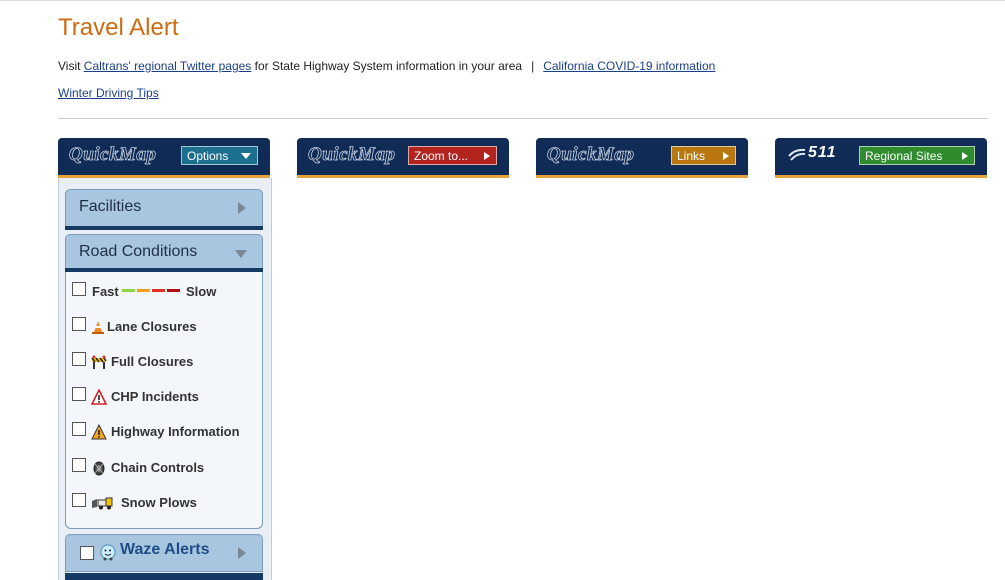 This screenshot has width=1005, height=580. What do you see at coordinates (79, 429) in the screenshot?
I see `highway-information-checkbox` at bounding box center [79, 429].